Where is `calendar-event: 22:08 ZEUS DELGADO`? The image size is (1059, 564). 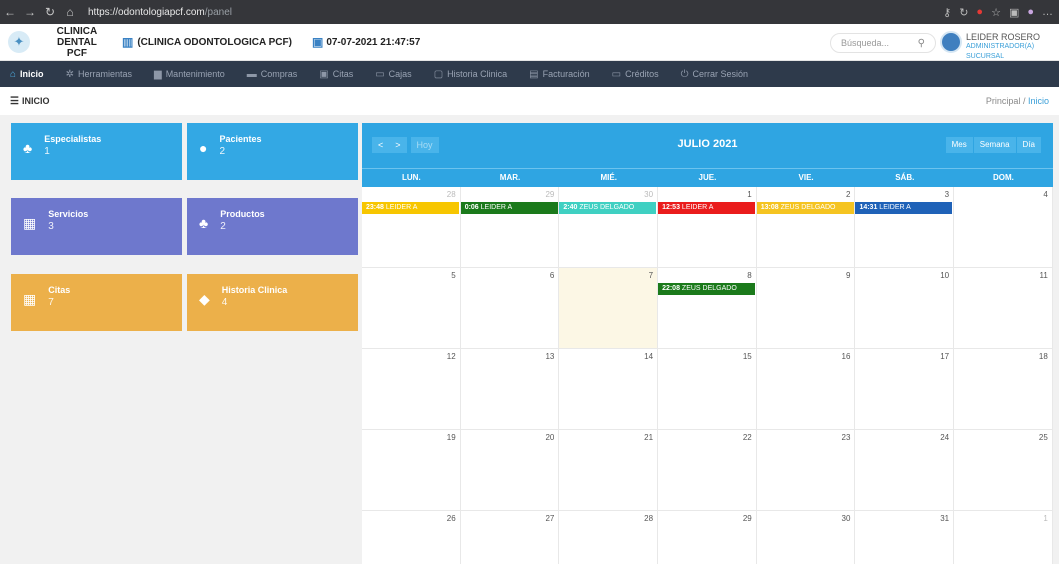
calendar-event: 22:08 ZEUS DELGADO is located at coordinates (707, 289).